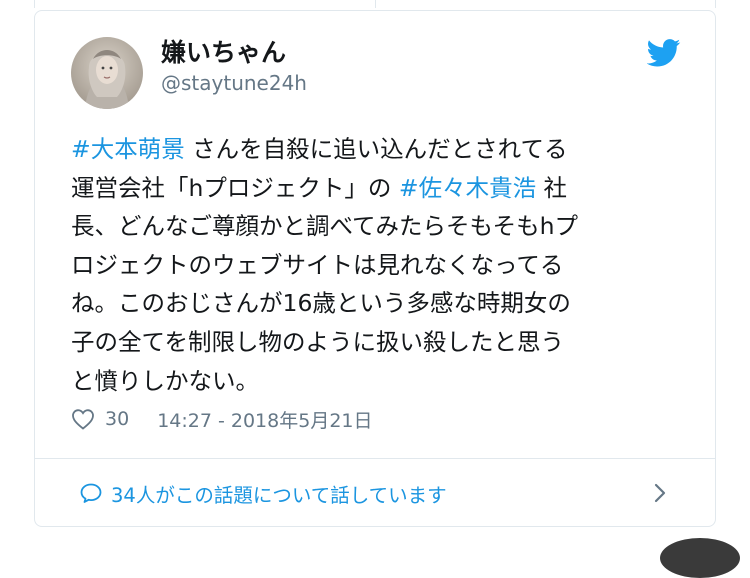 The image size is (750, 578). I want to click on tweet-text-segment: さんを自殺に追い込んだとされてる, so click(376, 149).